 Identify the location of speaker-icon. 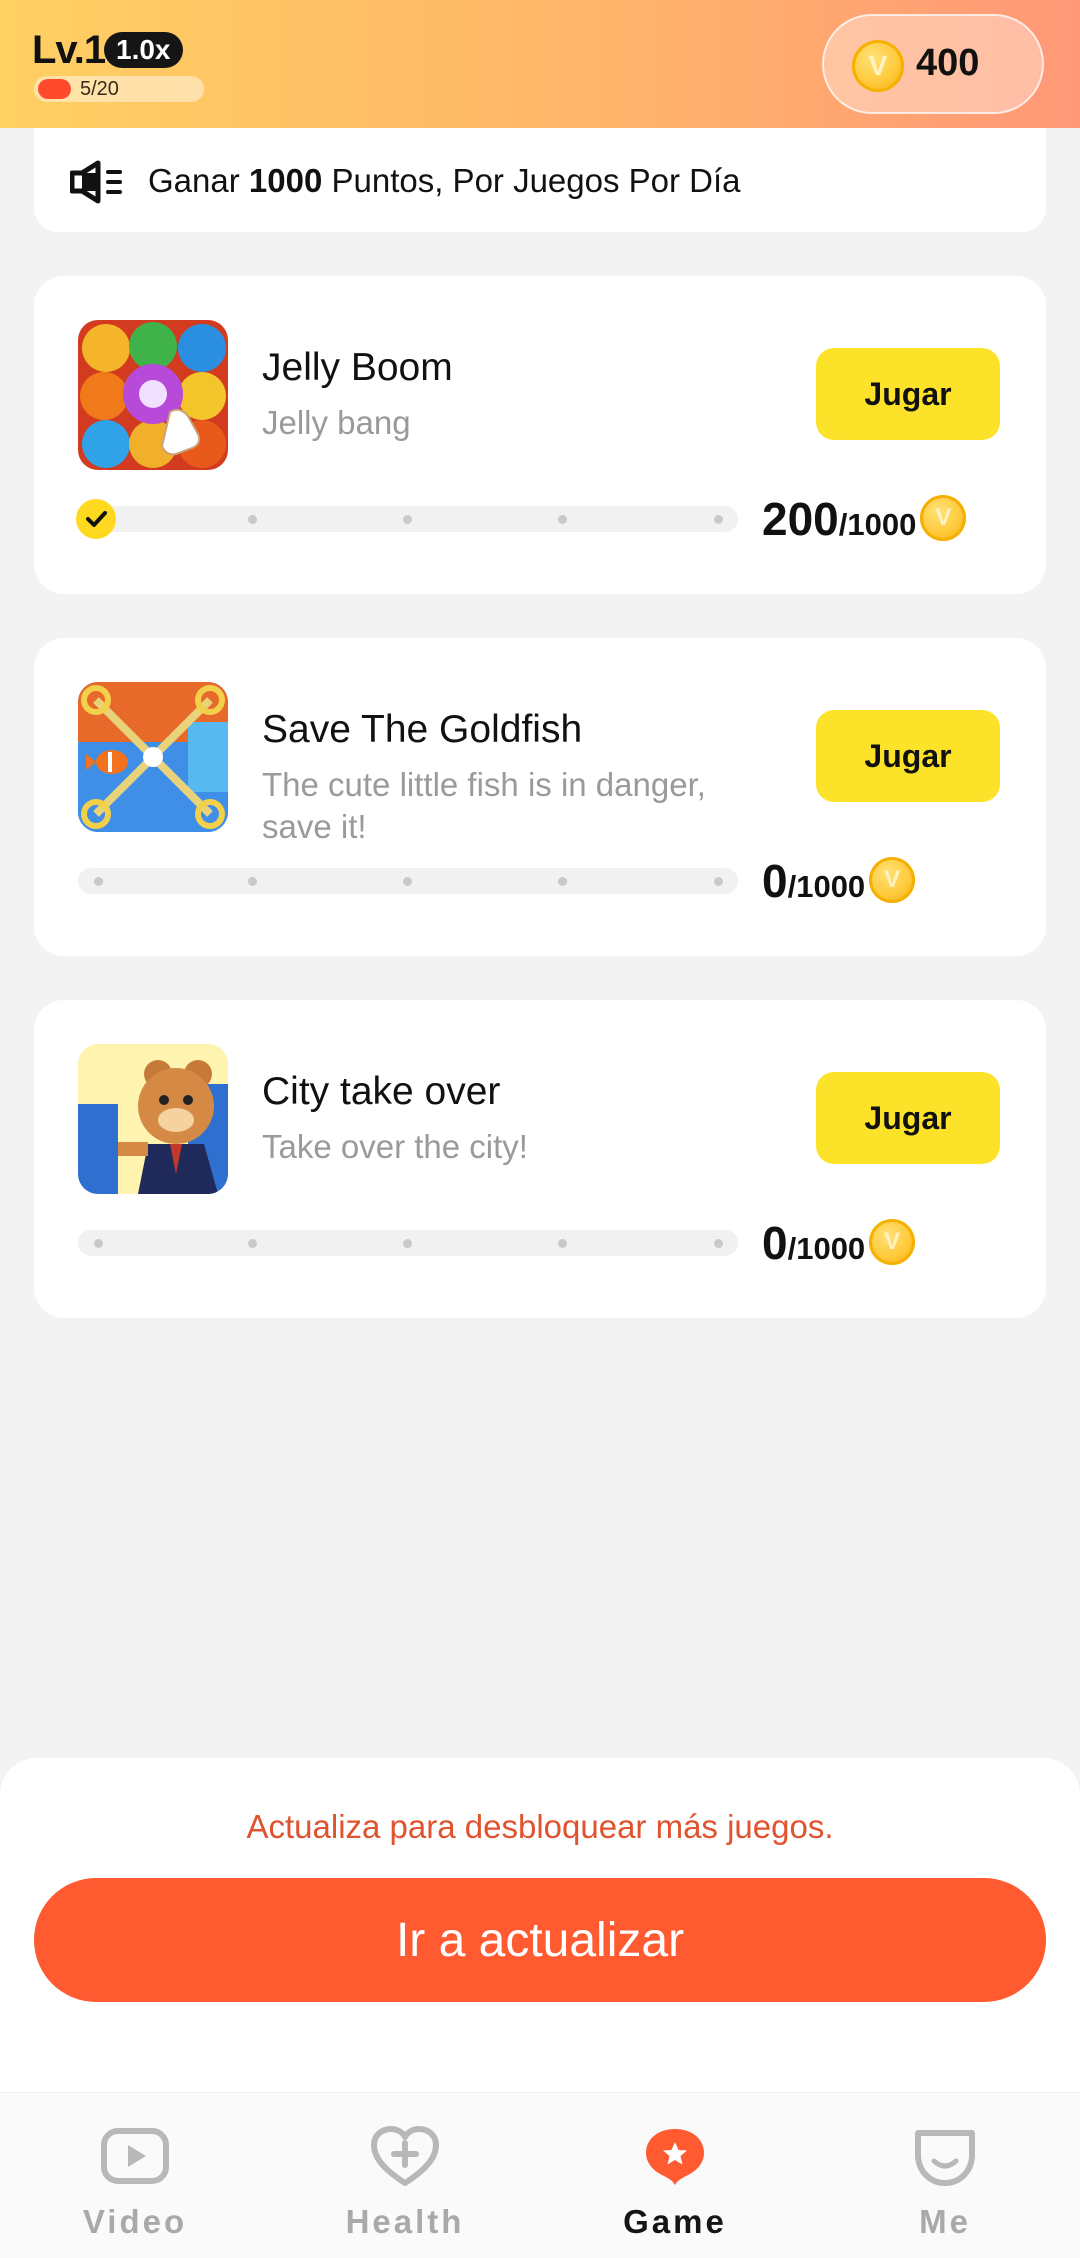
(96, 182).